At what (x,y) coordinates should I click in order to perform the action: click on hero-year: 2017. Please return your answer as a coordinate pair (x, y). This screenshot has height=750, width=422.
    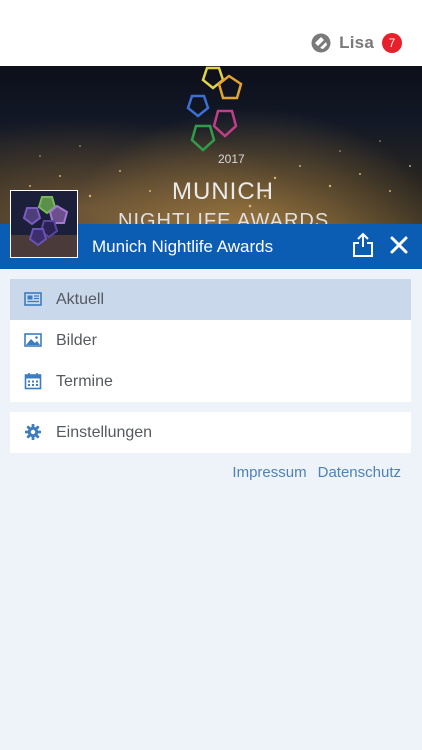
    Looking at the image, I should click on (231, 159).